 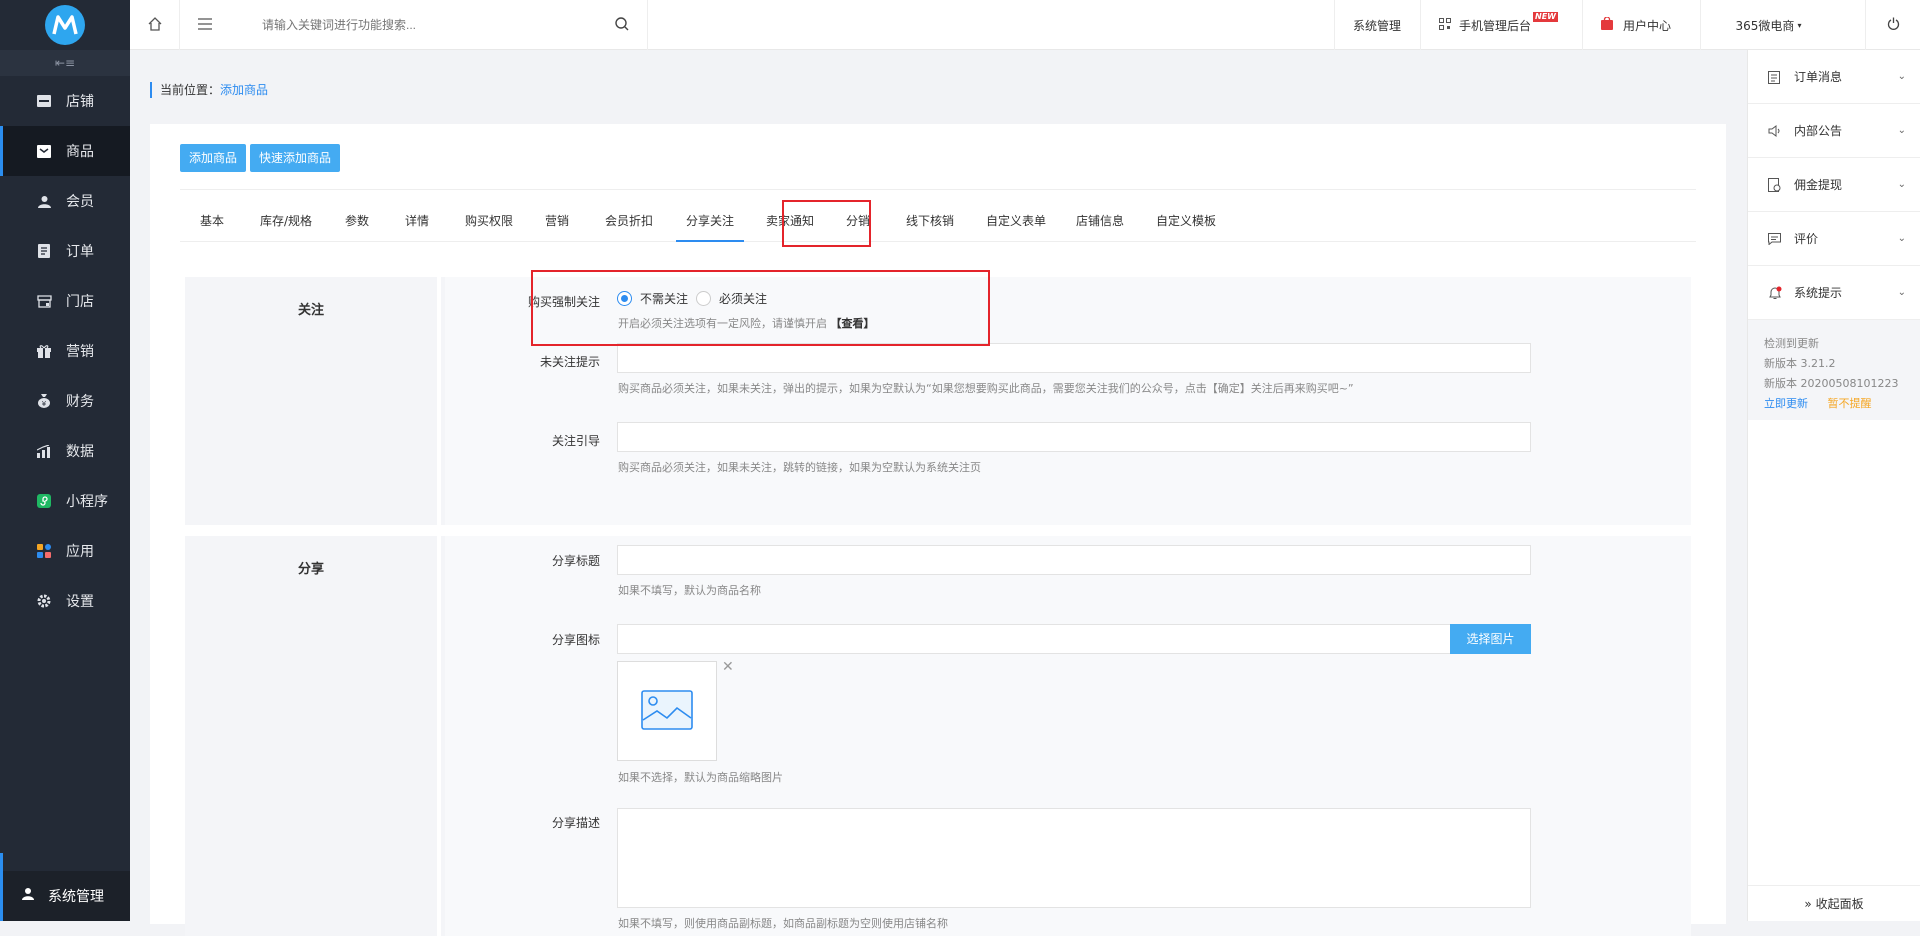 What do you see at coordinates (1490, 639) in the screenshot?
I see `select-image-button: 选择图片` at bounding box center [1490, 639].